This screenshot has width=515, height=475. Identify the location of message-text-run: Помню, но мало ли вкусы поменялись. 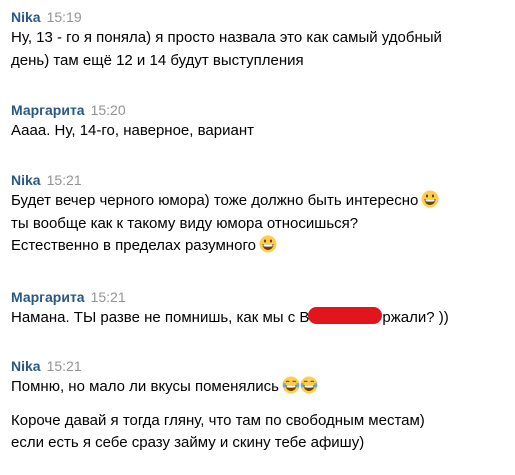
(145, 386).